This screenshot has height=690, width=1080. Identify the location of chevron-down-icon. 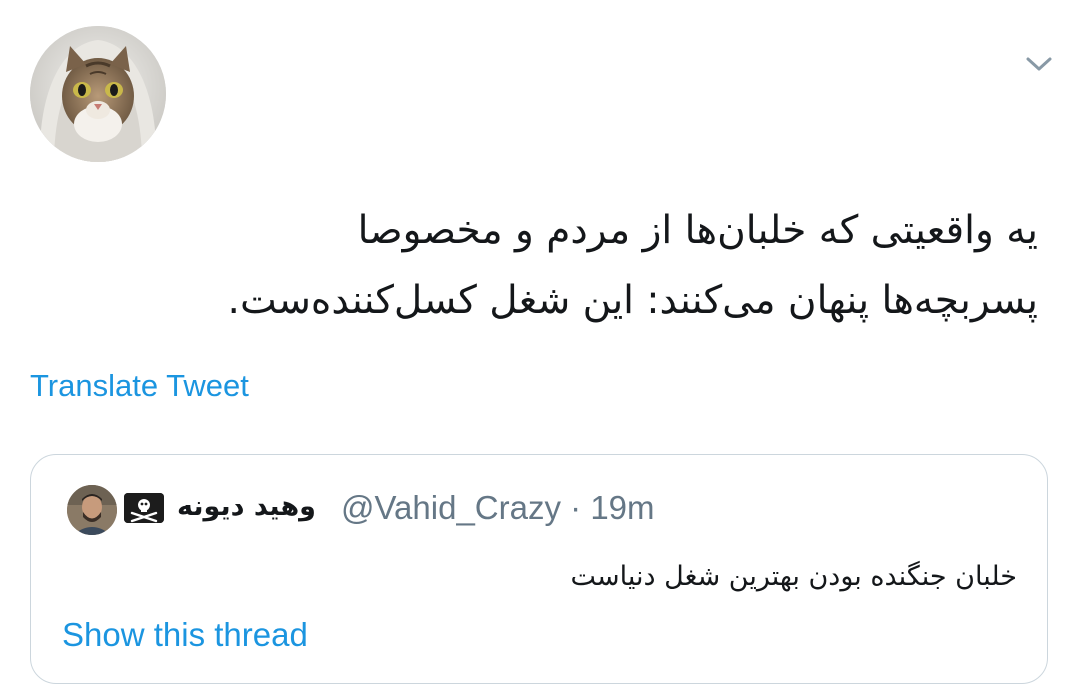
(1039, 64).